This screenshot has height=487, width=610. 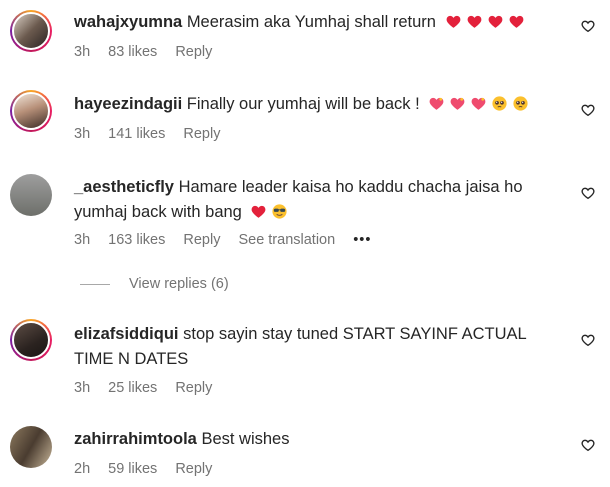 I want to click on view-replies-button: View replies (6), so click(x=179, y=284).